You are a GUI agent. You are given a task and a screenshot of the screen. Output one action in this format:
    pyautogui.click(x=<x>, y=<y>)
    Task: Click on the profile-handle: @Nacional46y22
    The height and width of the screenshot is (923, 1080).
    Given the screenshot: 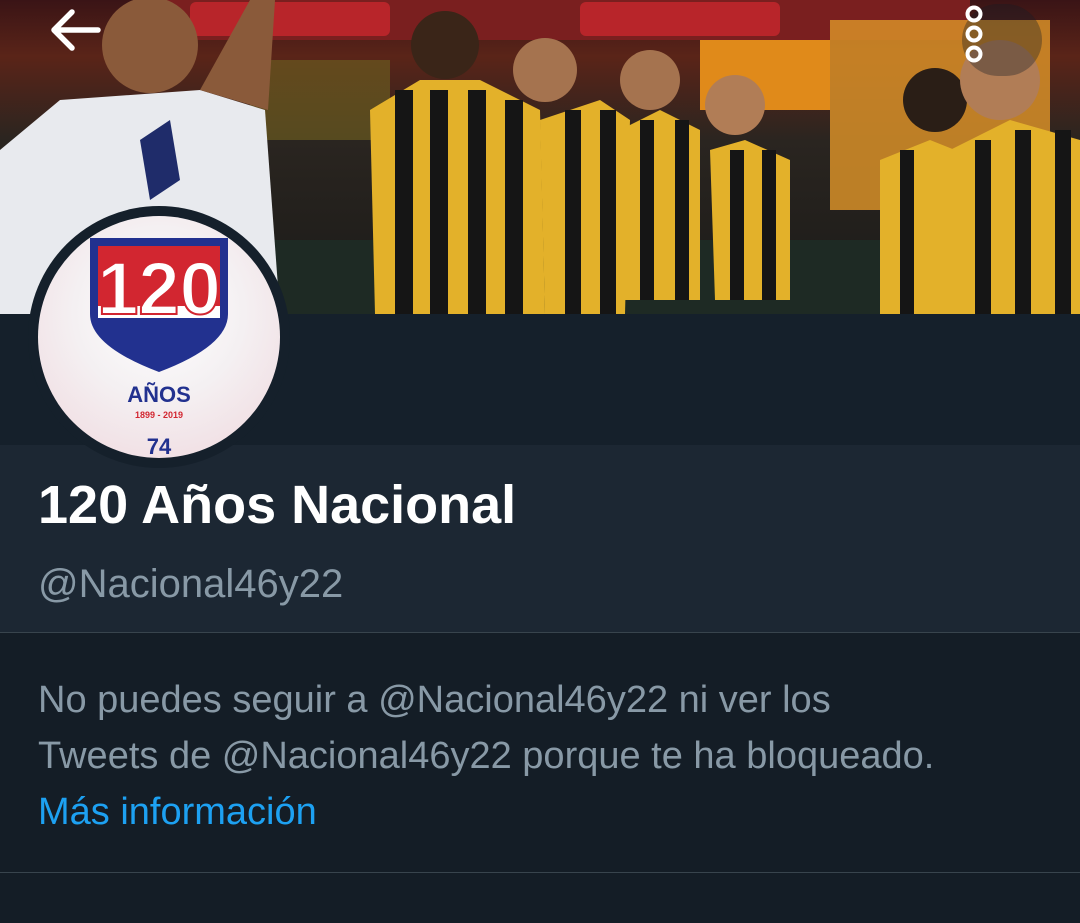 What is the action you would take?
    pyautogui.click(x=191, y=584)
    